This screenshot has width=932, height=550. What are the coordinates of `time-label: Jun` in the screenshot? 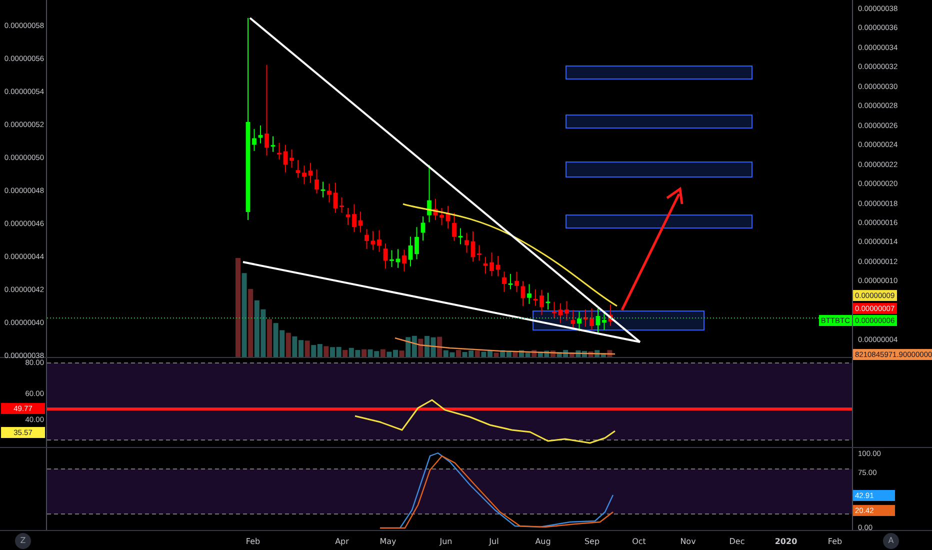 It's located at (446, 542).